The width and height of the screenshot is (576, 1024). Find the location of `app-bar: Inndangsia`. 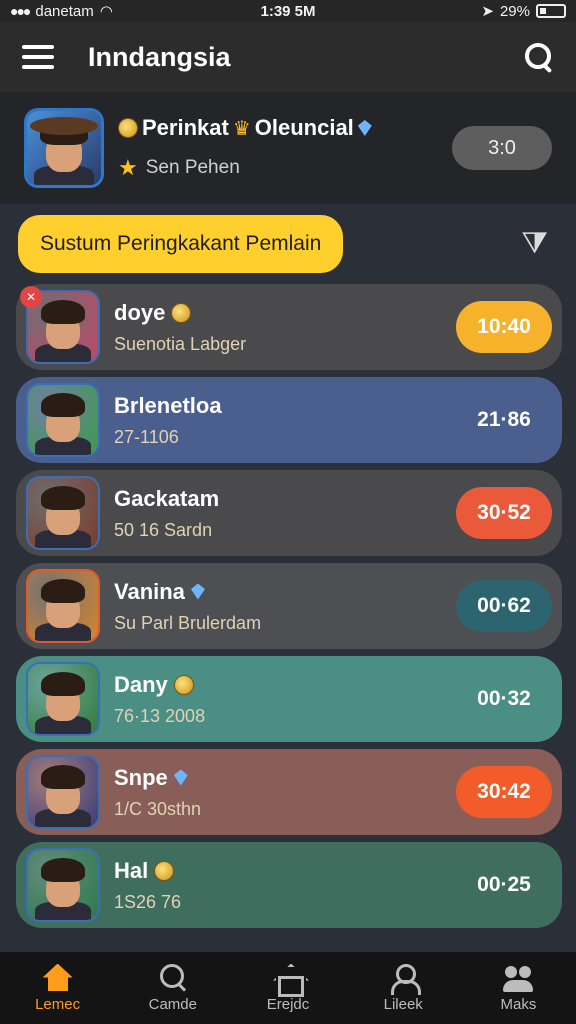

app-bar: Inndangsia is located at coordinates (288, 57).